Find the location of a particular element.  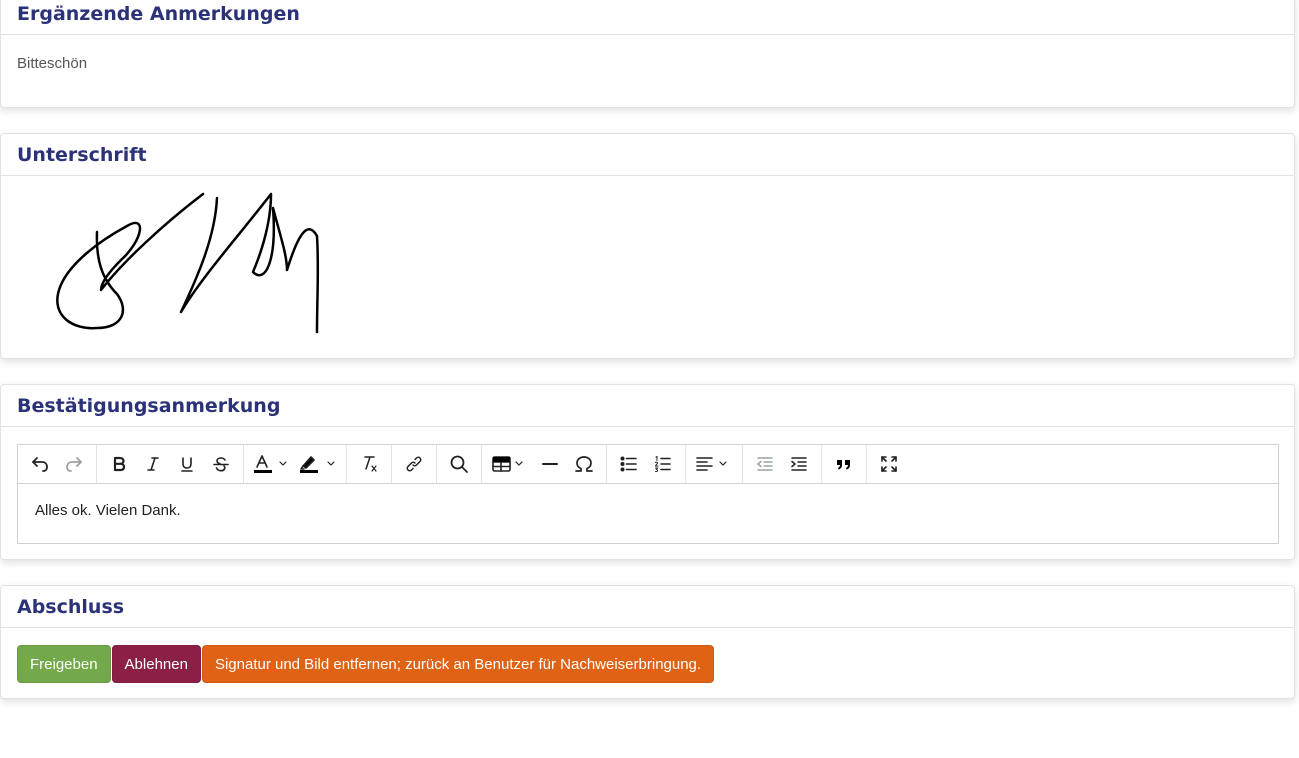

notes-text: Bitteschön is located at coordinates (52, 63).